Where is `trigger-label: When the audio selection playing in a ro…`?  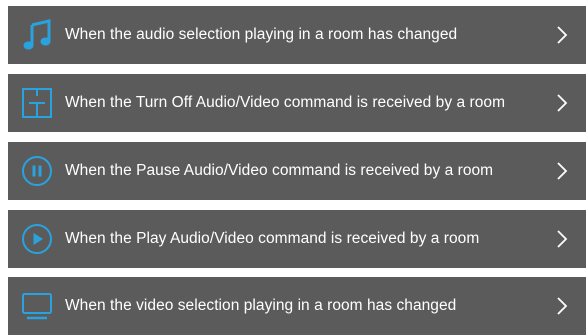
trigger-label: When the audio selection playing in a ro… is located at coordinates (261, 34).